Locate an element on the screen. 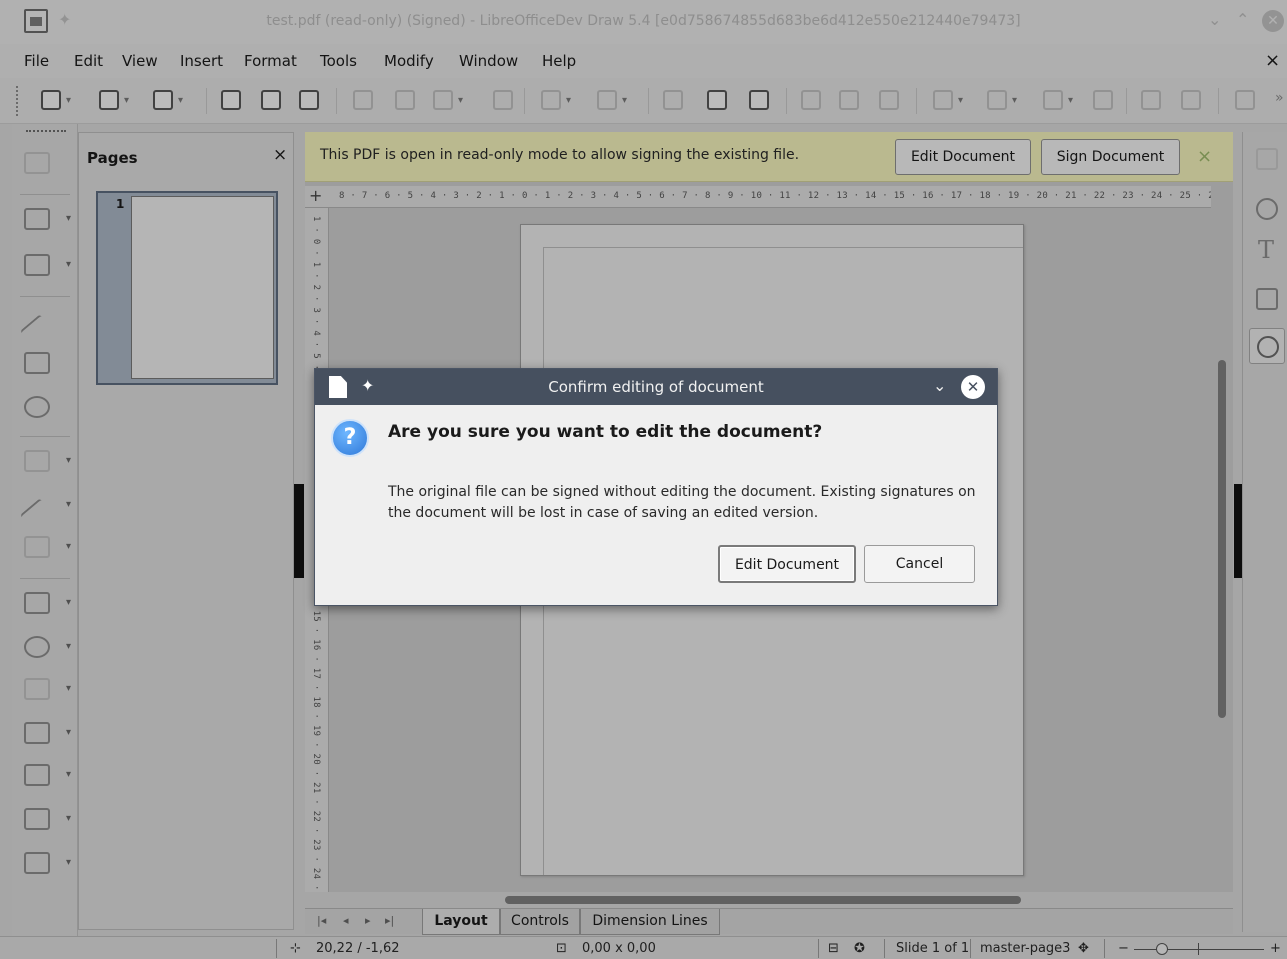 This screenshot has height=959, width=1287. dialog-minimize-icon: ⌄ is located at coordinates (939, 385).